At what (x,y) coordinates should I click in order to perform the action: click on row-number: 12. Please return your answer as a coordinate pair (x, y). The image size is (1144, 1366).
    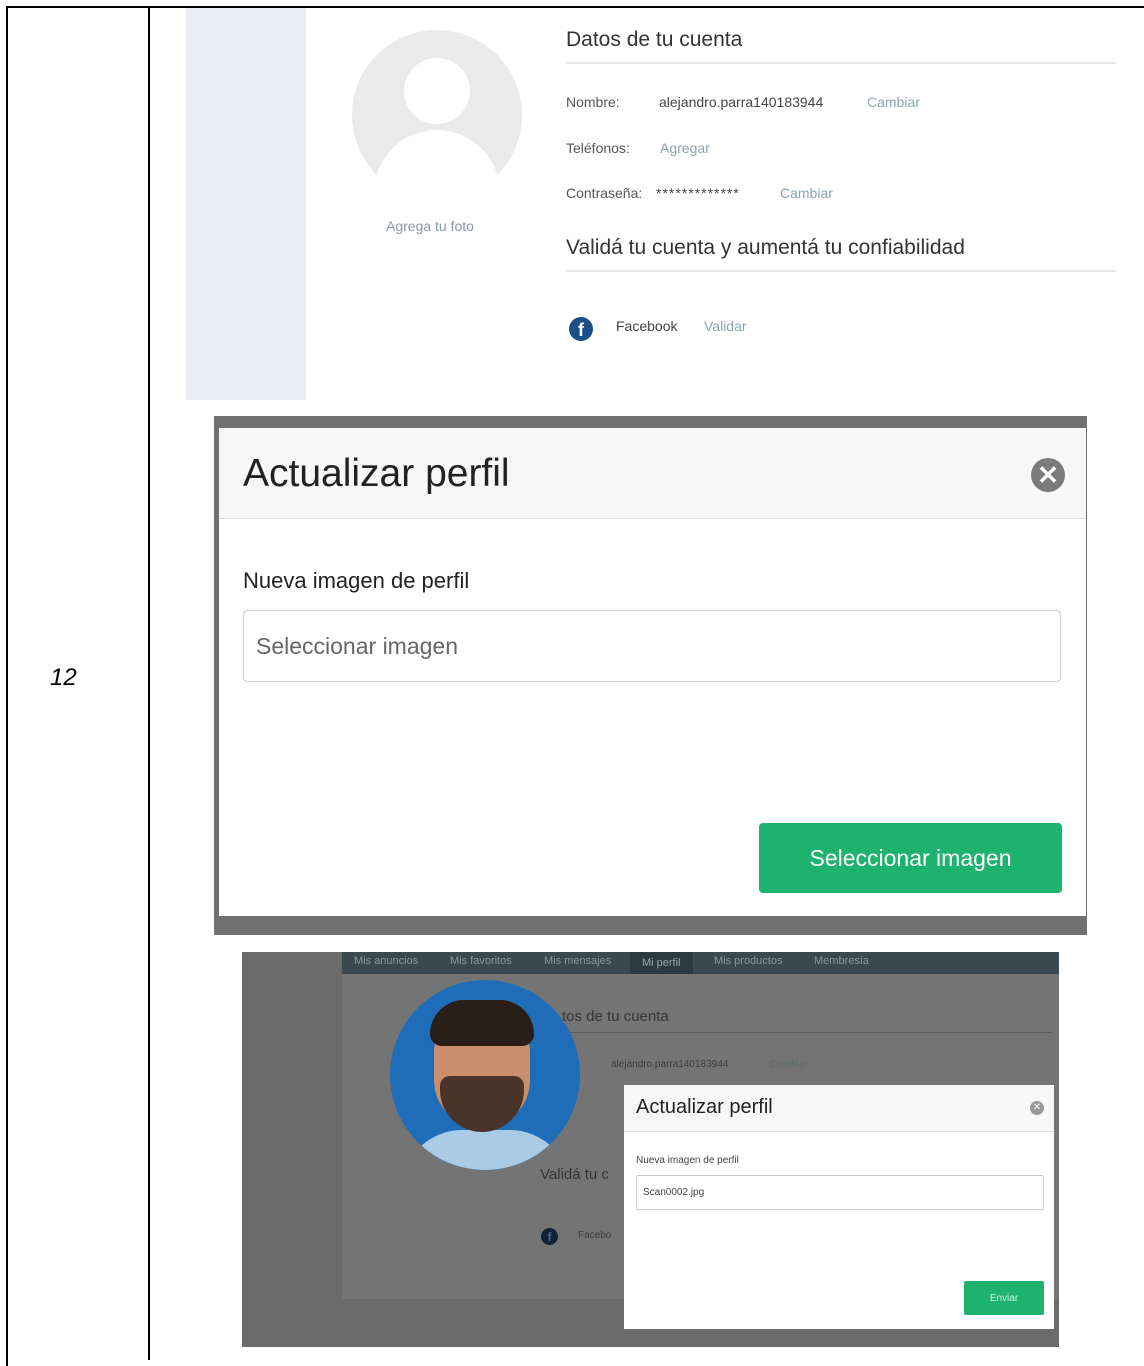
    Looking at the image, I should click on (63, 677).